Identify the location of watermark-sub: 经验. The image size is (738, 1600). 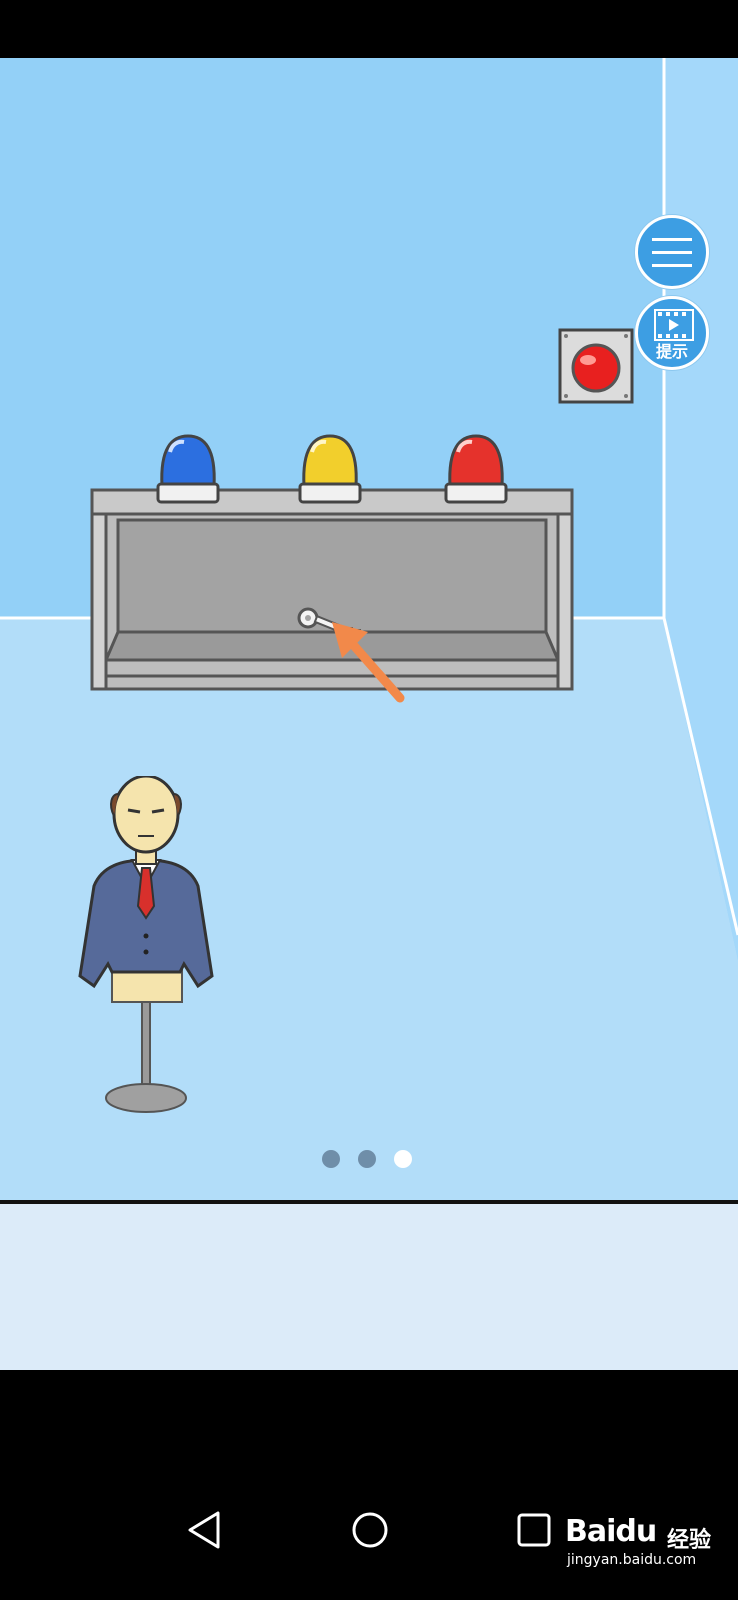
(689, 1540).